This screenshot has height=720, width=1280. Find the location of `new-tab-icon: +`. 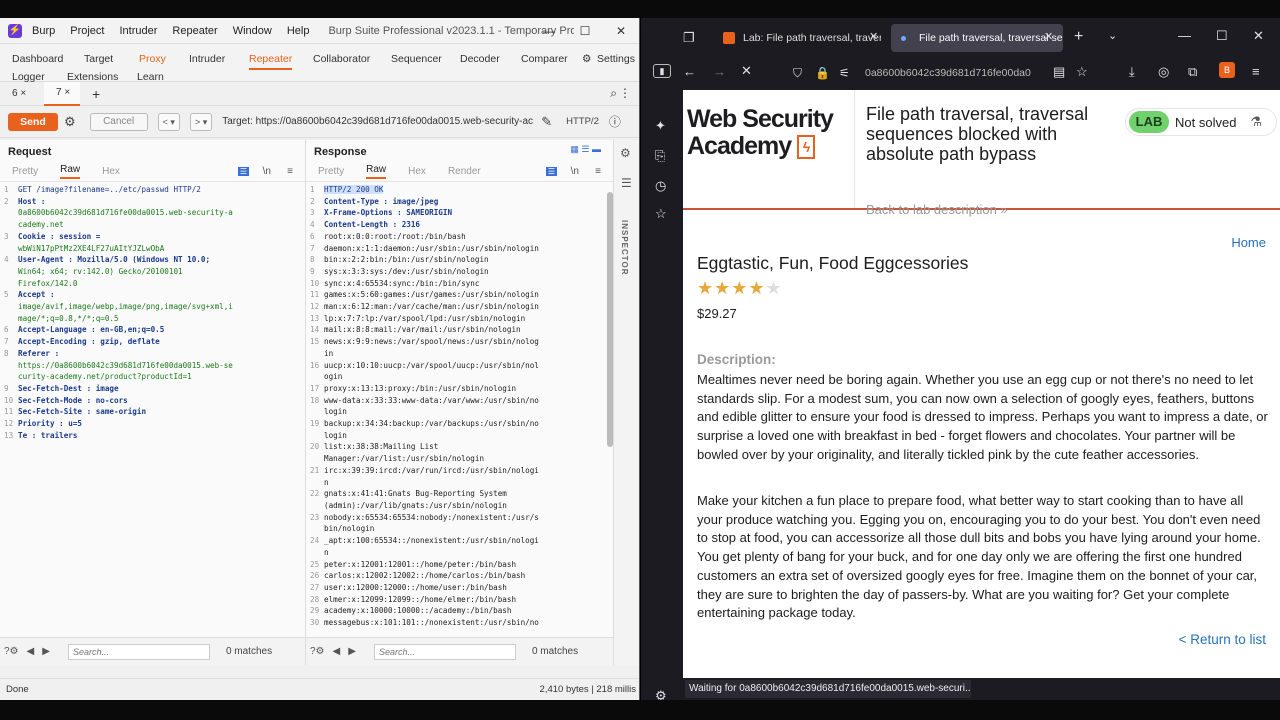

new-tab-icon: + is located at coordinates (1078, 37).